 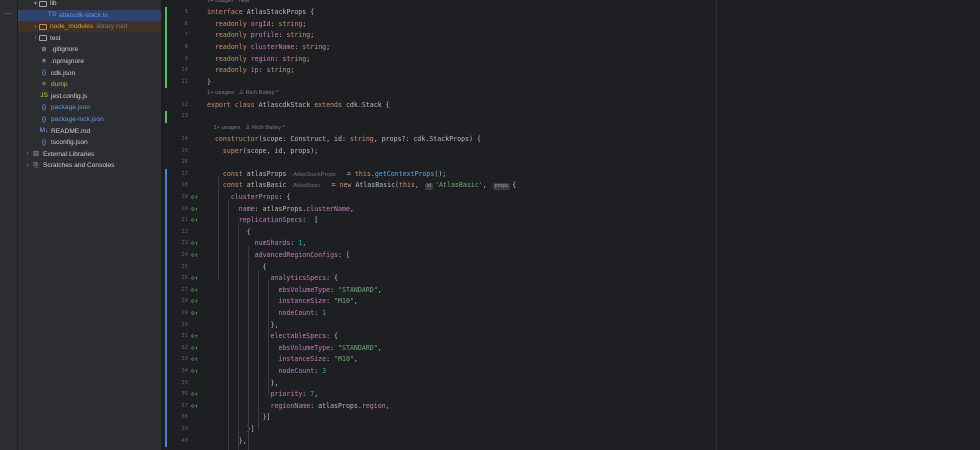 I want to click on tree-item: {} package-lock.json, so click(x=89, y=119).